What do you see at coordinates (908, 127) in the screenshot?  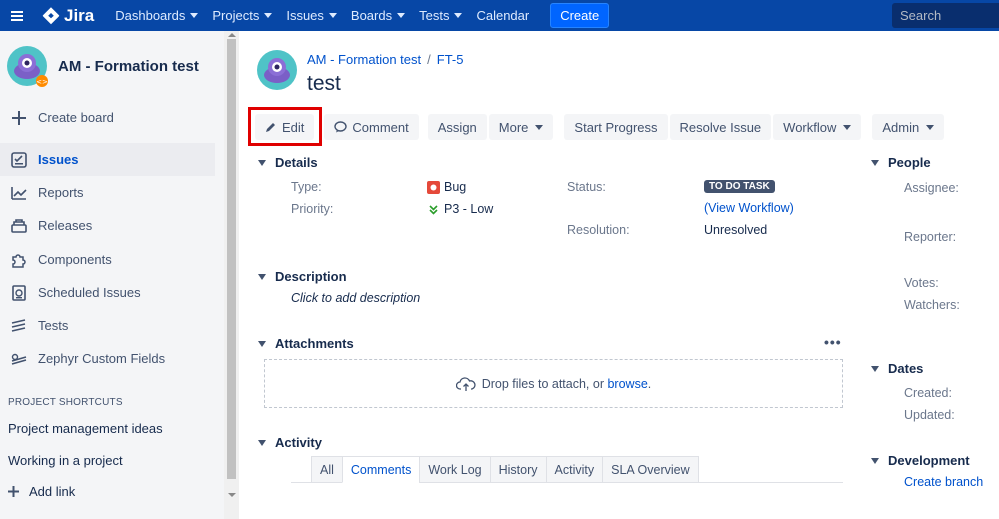 I see `admin-button: Admin` at bounding box center [908, 127].